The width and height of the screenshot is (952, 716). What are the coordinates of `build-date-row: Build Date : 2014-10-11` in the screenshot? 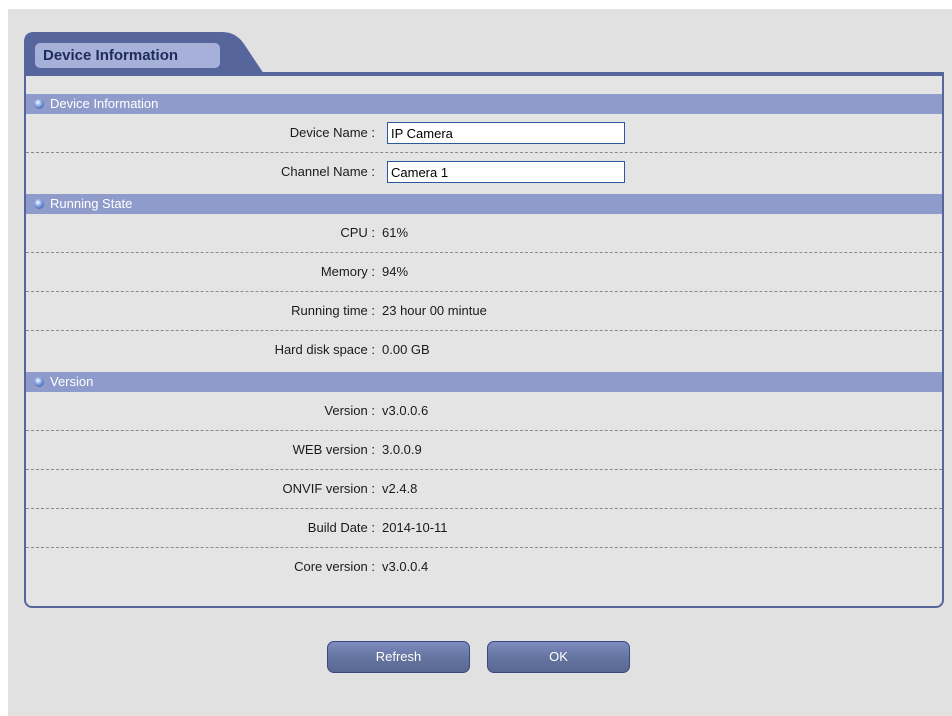 It's located at (484, 528).